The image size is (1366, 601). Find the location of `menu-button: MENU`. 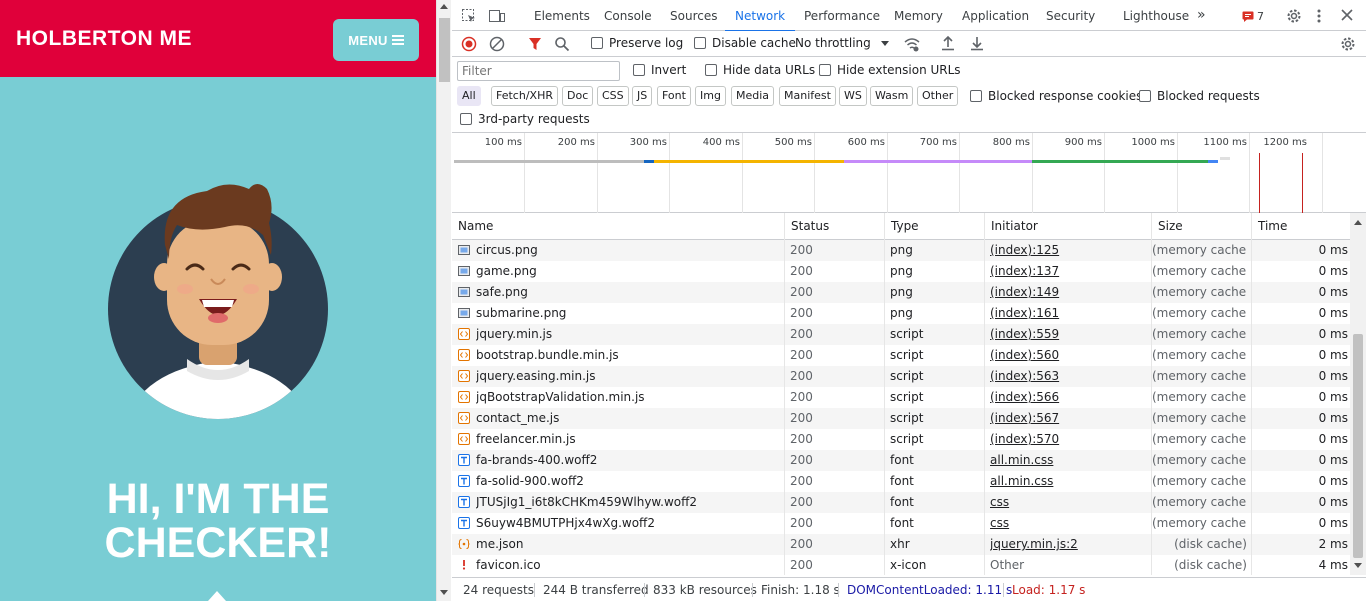

menu-button: MENU is located at coordinates (376, 40).